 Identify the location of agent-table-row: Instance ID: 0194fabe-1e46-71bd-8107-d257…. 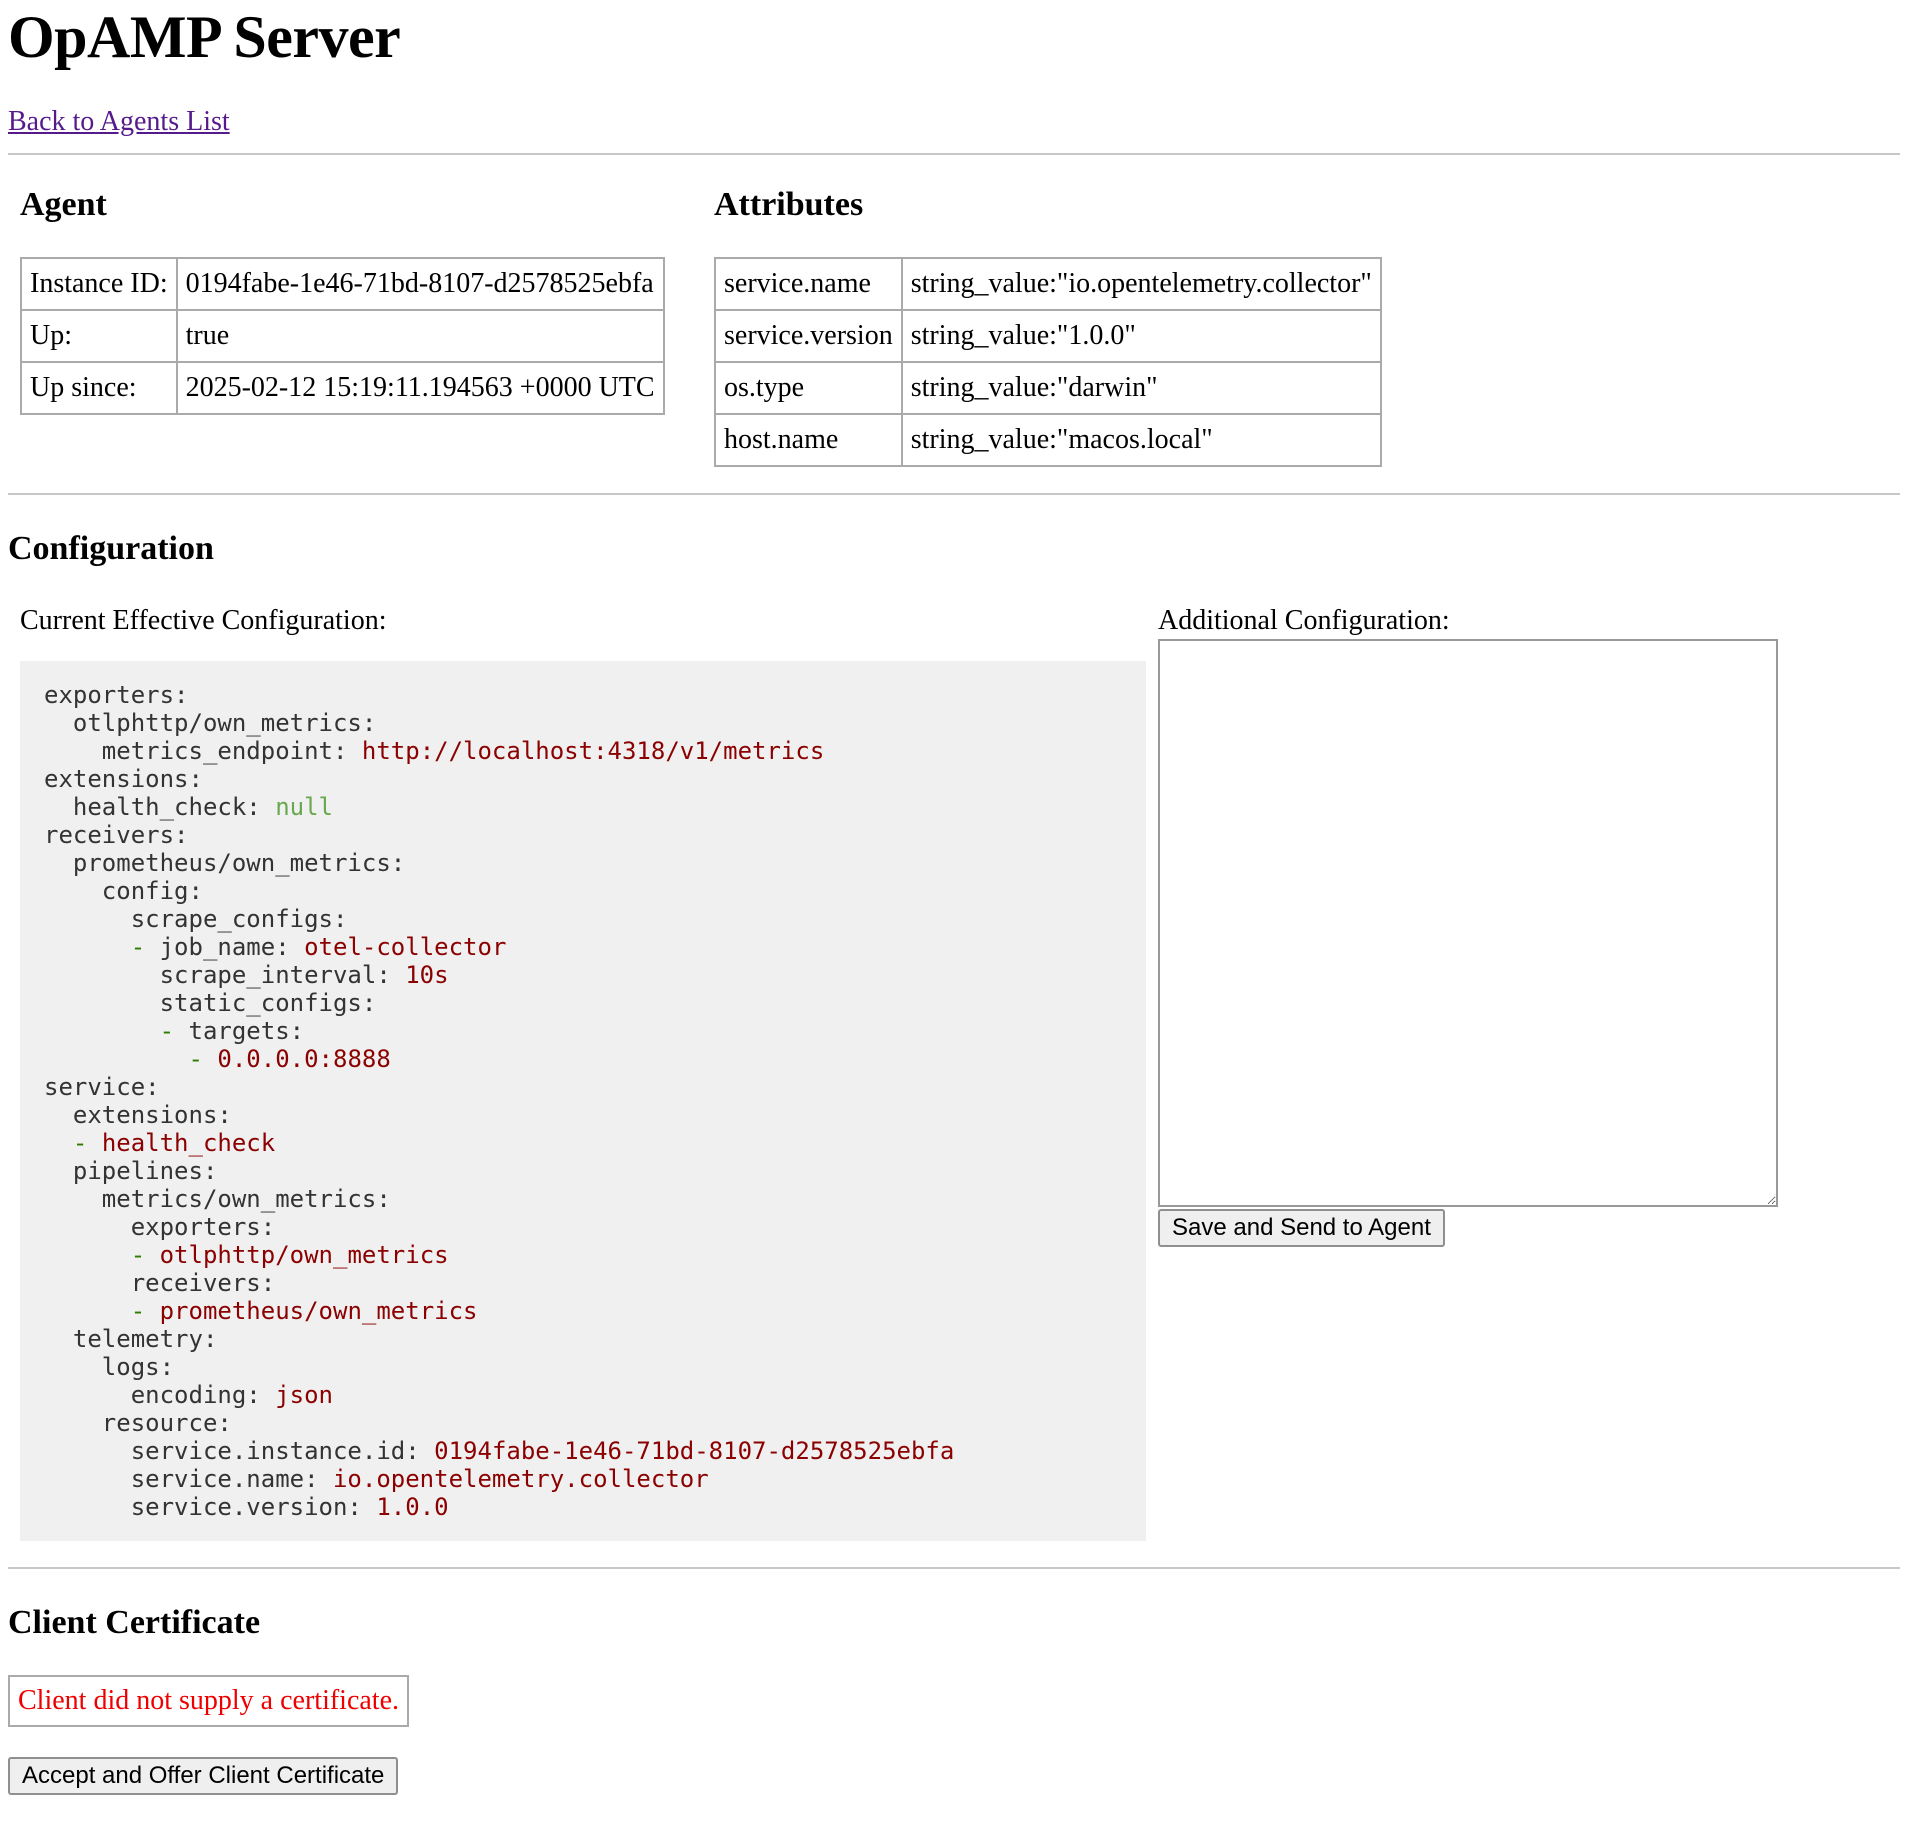
(342, 284).